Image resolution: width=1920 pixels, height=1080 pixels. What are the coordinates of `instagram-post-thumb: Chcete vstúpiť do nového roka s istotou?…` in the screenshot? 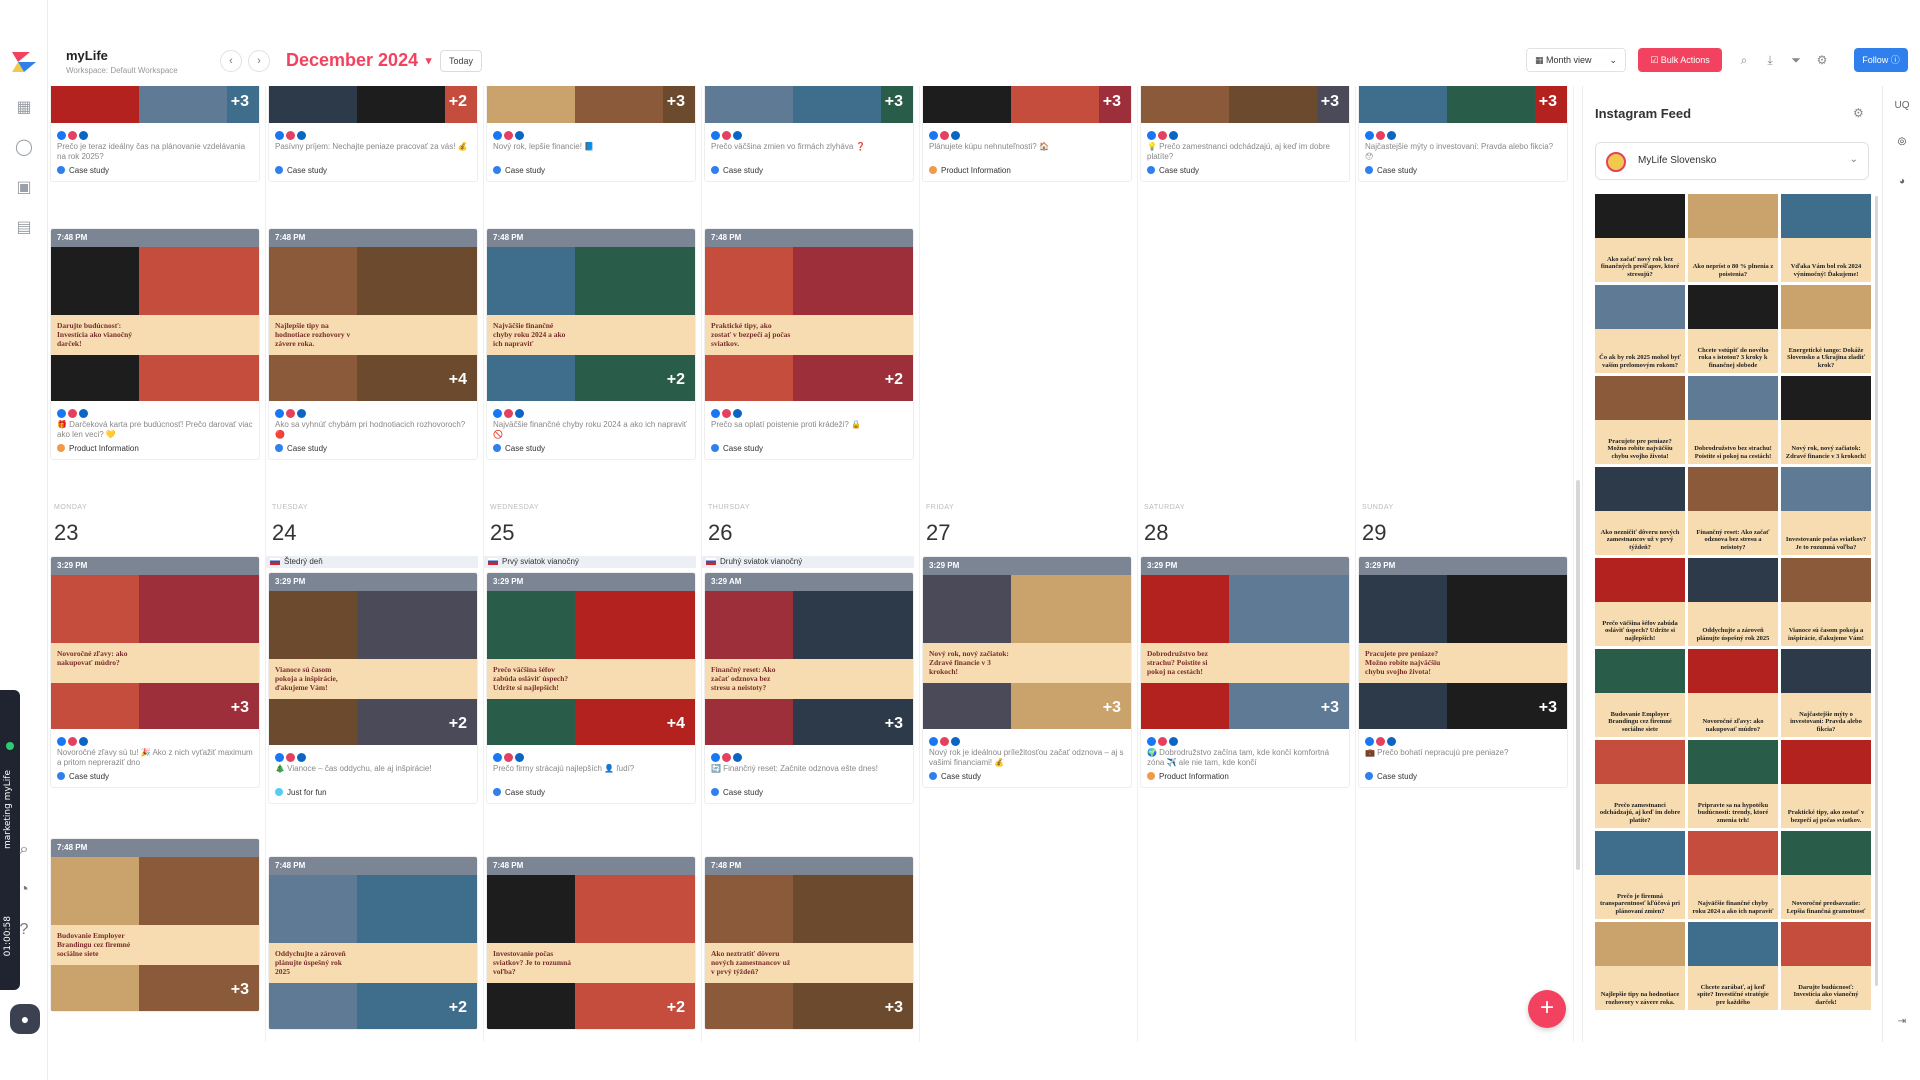 It's located at (1733, 329).